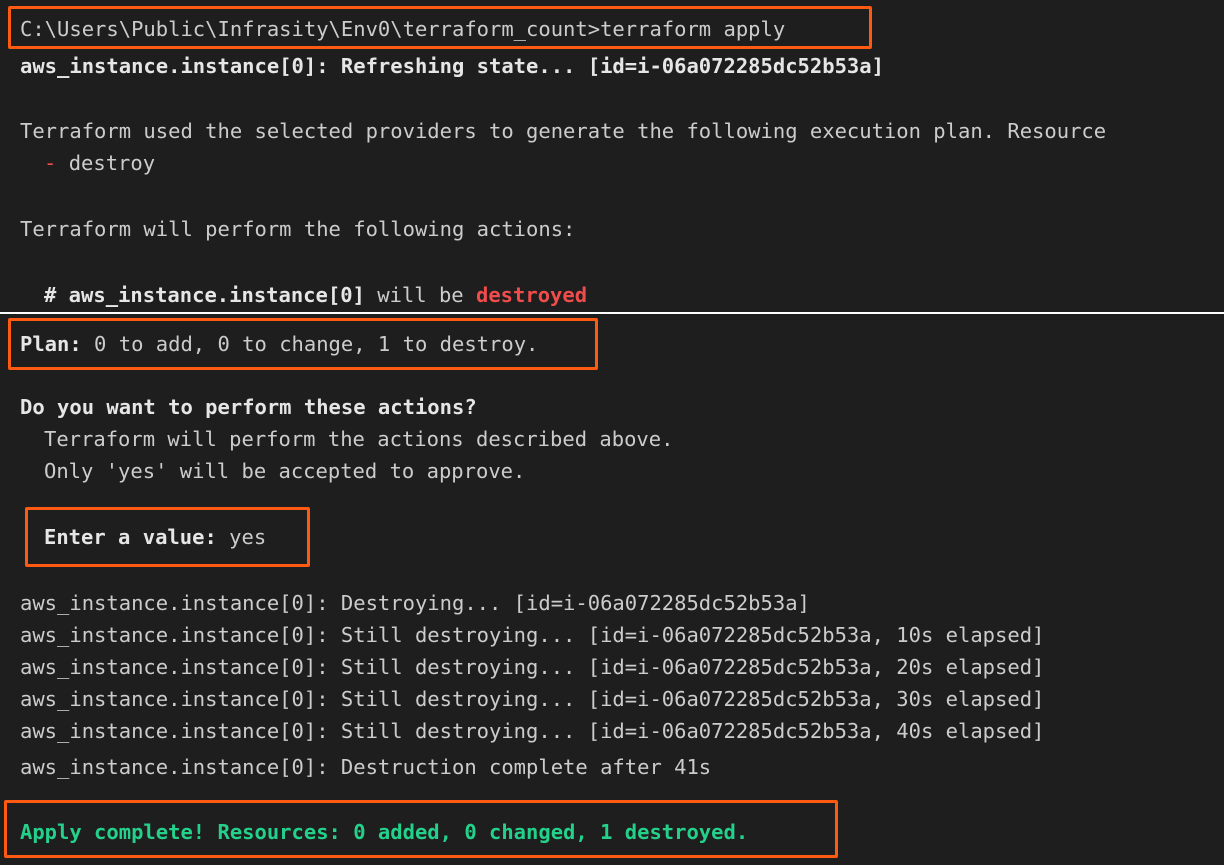 The image size is (1224, 865). What do you see at coordinates (248, 407) in the screenshot?
I see `confirm-question: Do you want to perform these actions?` at bounding box center [248, 407].